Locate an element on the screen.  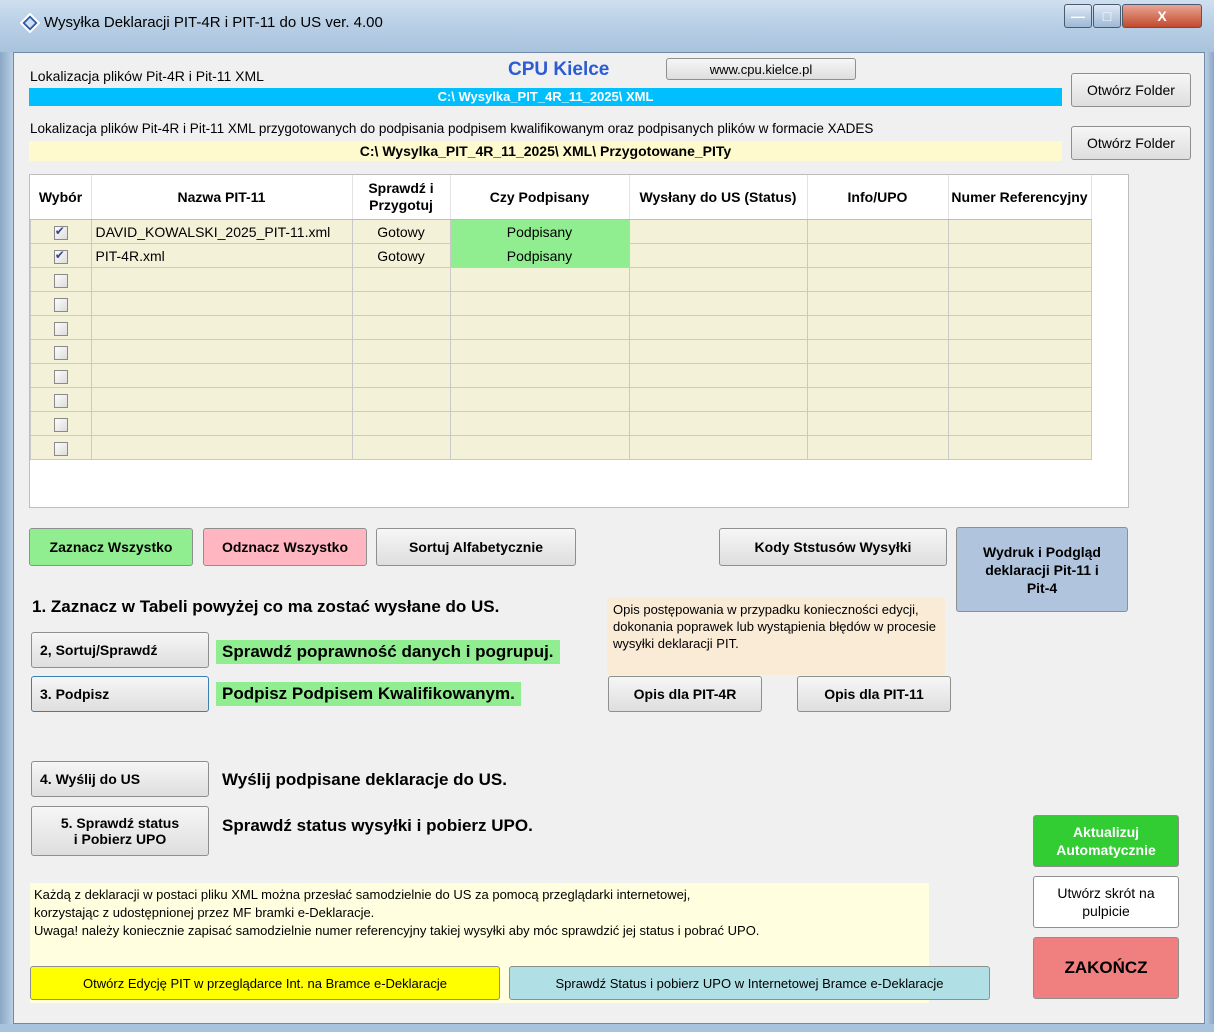
sent-status-cell is located at coordinates (718, 447).